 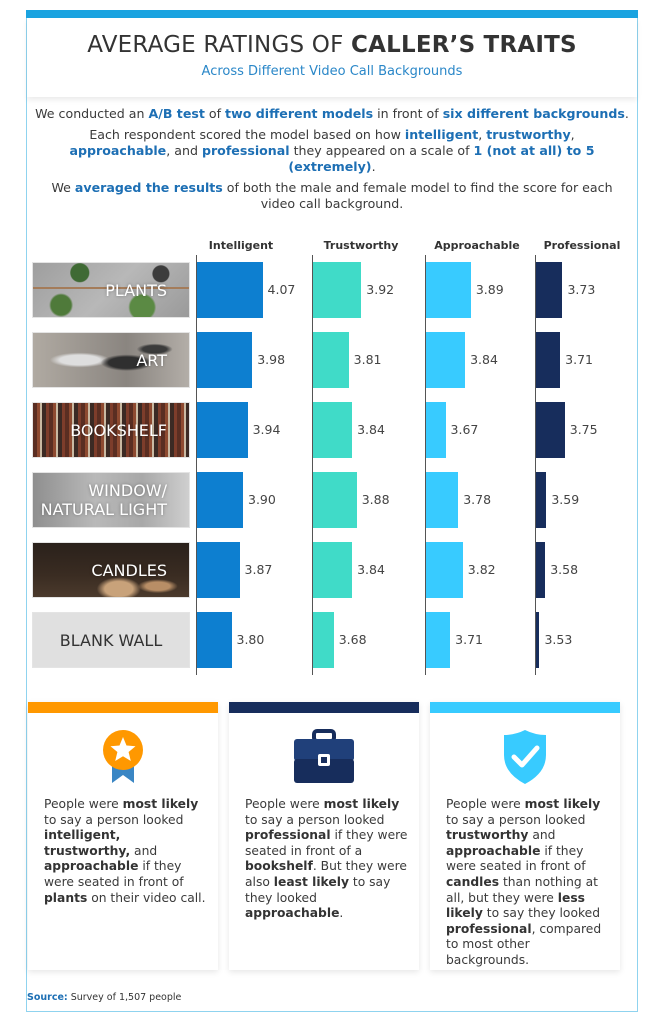 I want to click on value-label-trustworthy-window-natural-light: 3.88, so click(x=375, y=499).